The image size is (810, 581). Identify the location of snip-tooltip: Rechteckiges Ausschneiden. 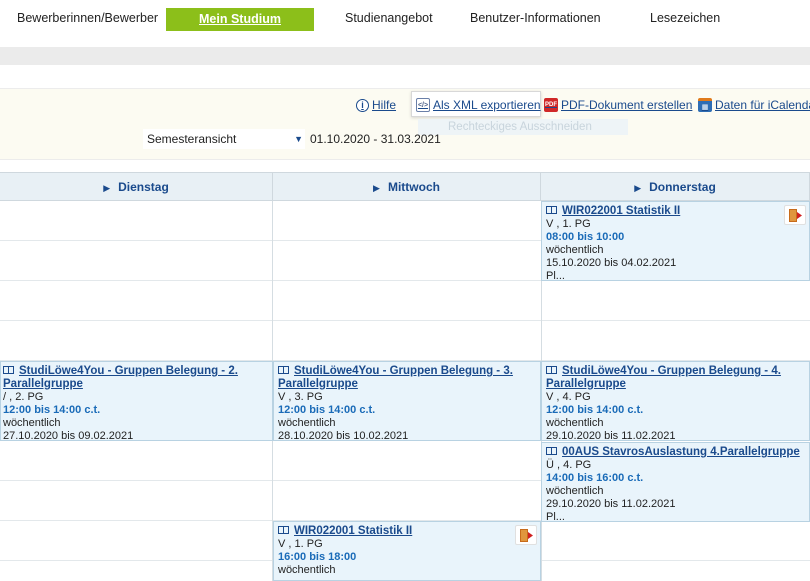
(523, 127).